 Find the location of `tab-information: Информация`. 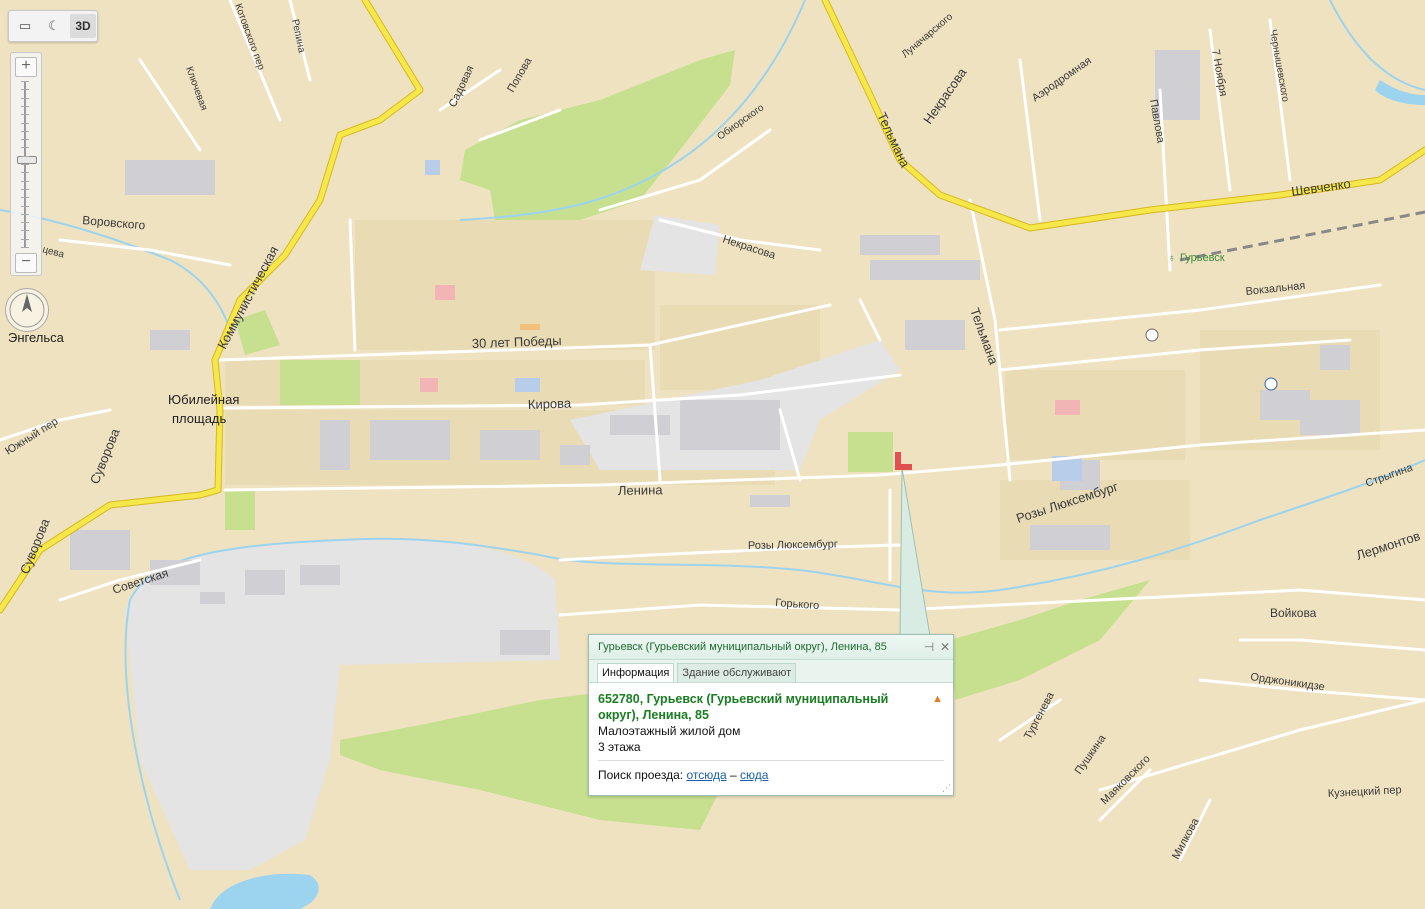

tab-information: Информация is located at coordinates (636, 672).